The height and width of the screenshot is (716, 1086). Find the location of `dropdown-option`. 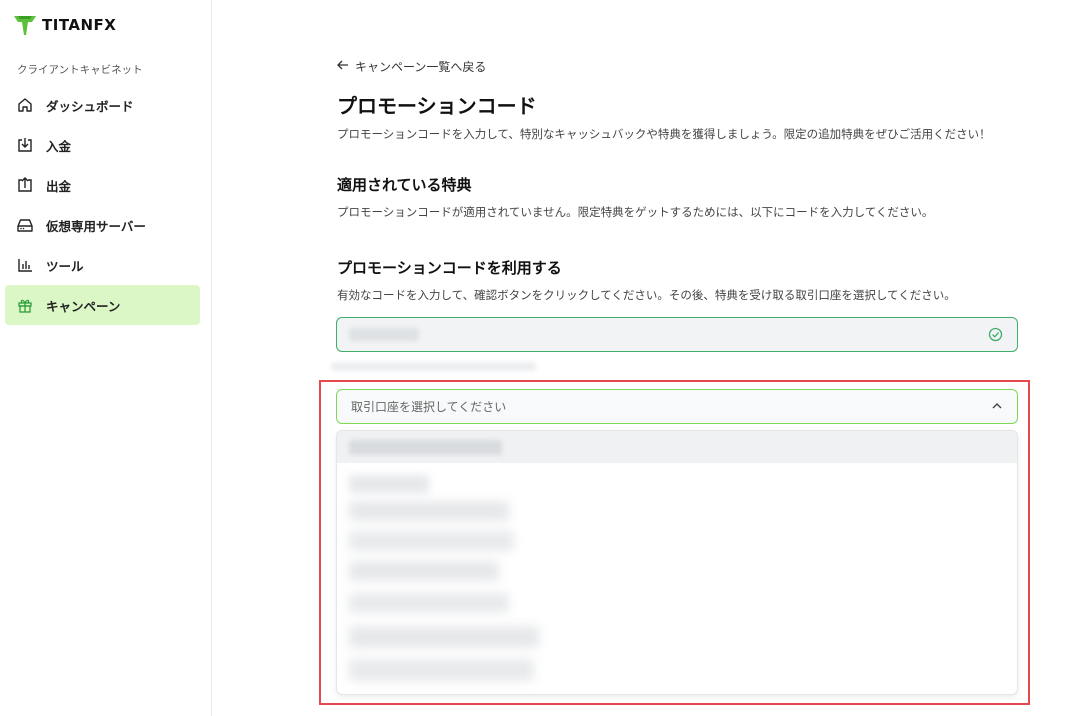

dropdown-option is located at coordinates (677, 447).